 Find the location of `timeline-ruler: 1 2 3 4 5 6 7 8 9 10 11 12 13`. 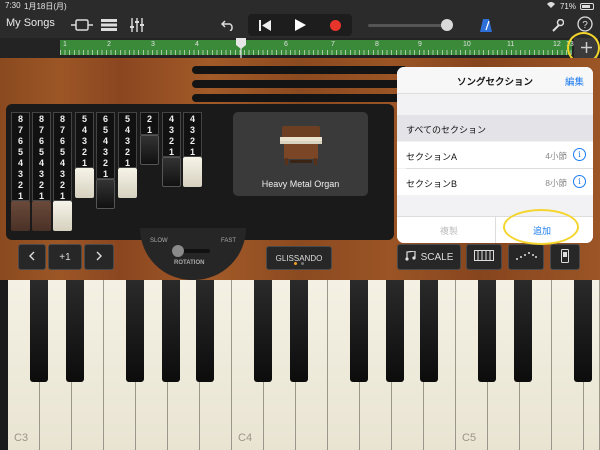

timeline-ruler: 1 2 3 4 5 6 7 8 9 10 11 12 13 is located at coordinates (300, 48).